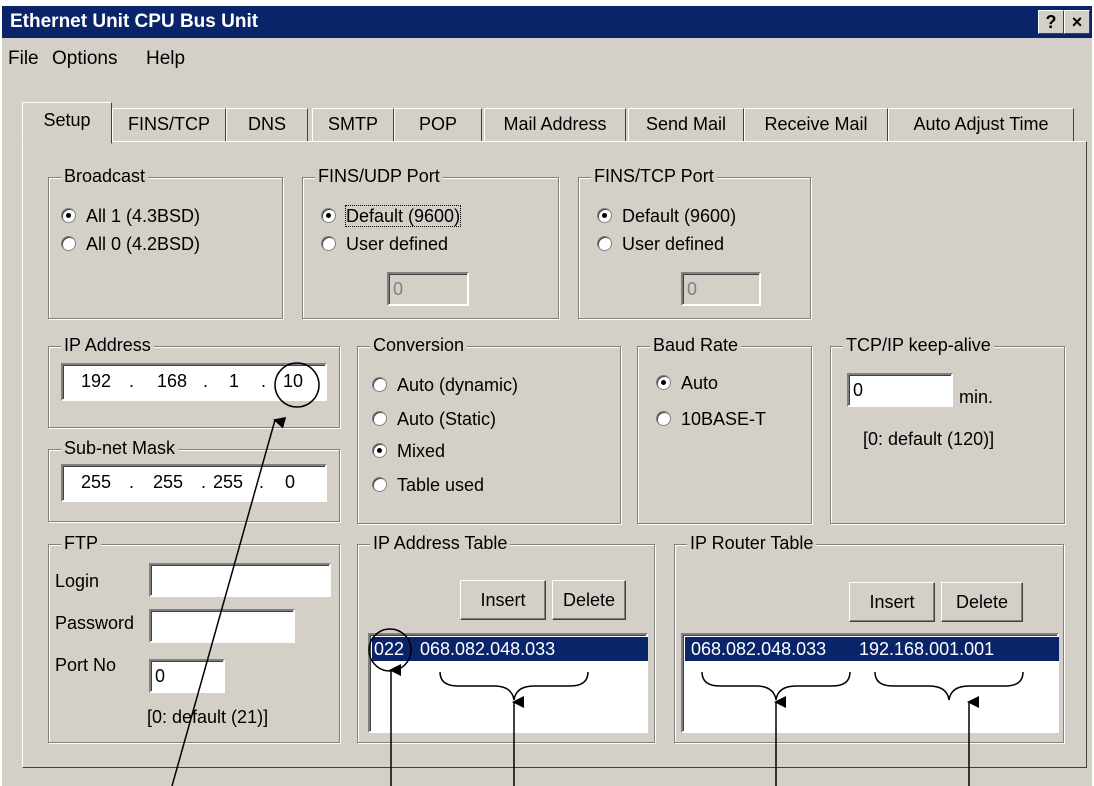 The width and height of the screenshot is (1094, 786). Describe the element at coordinates (949, 686) in the screenshot. I see `router-ip2-brace` at that location.